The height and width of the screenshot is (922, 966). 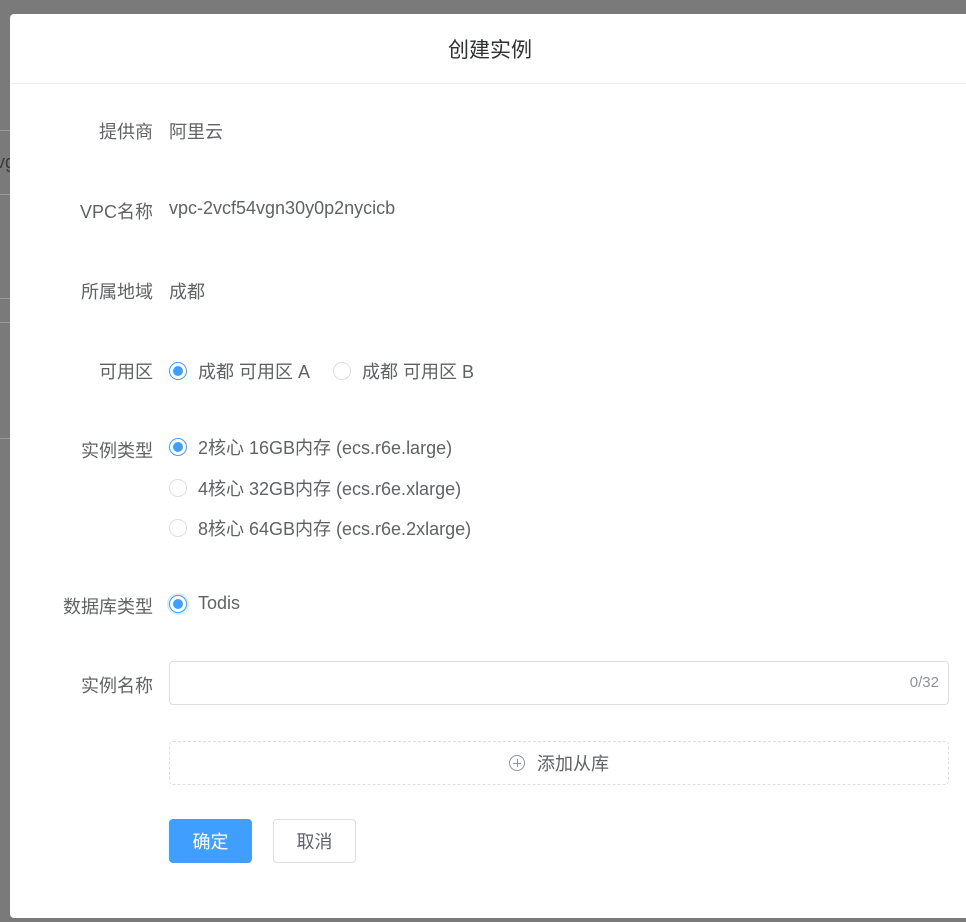 I want to click on instance-name-input, so click(x=534, y=684).